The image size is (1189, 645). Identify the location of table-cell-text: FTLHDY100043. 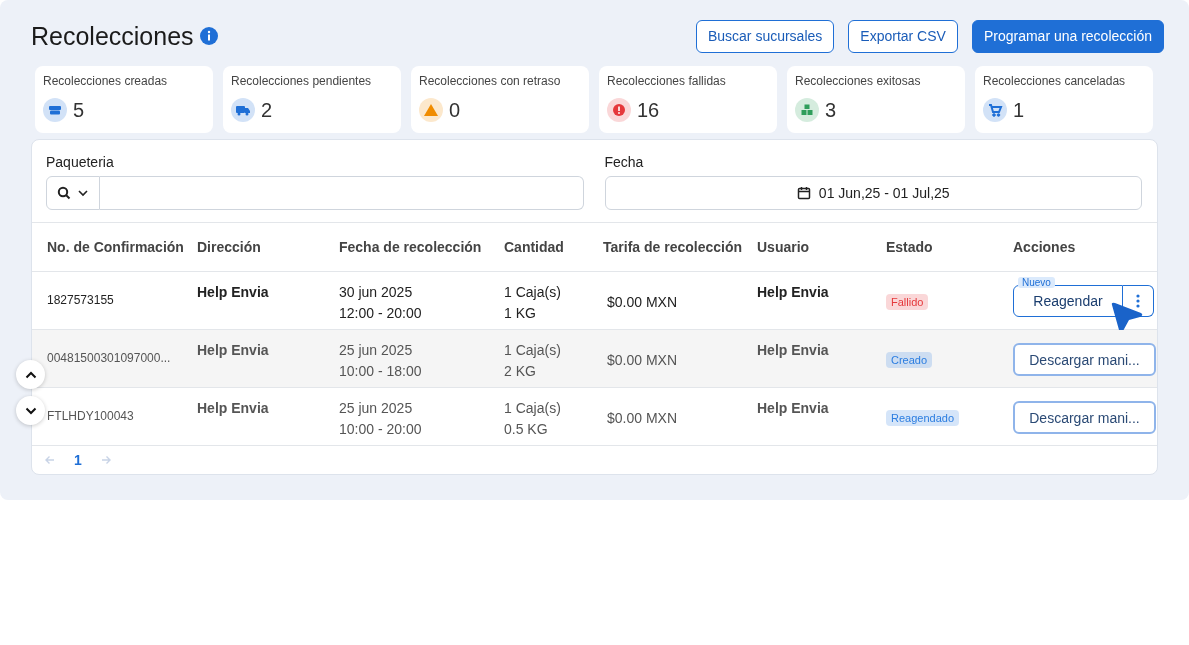
(91, 416).